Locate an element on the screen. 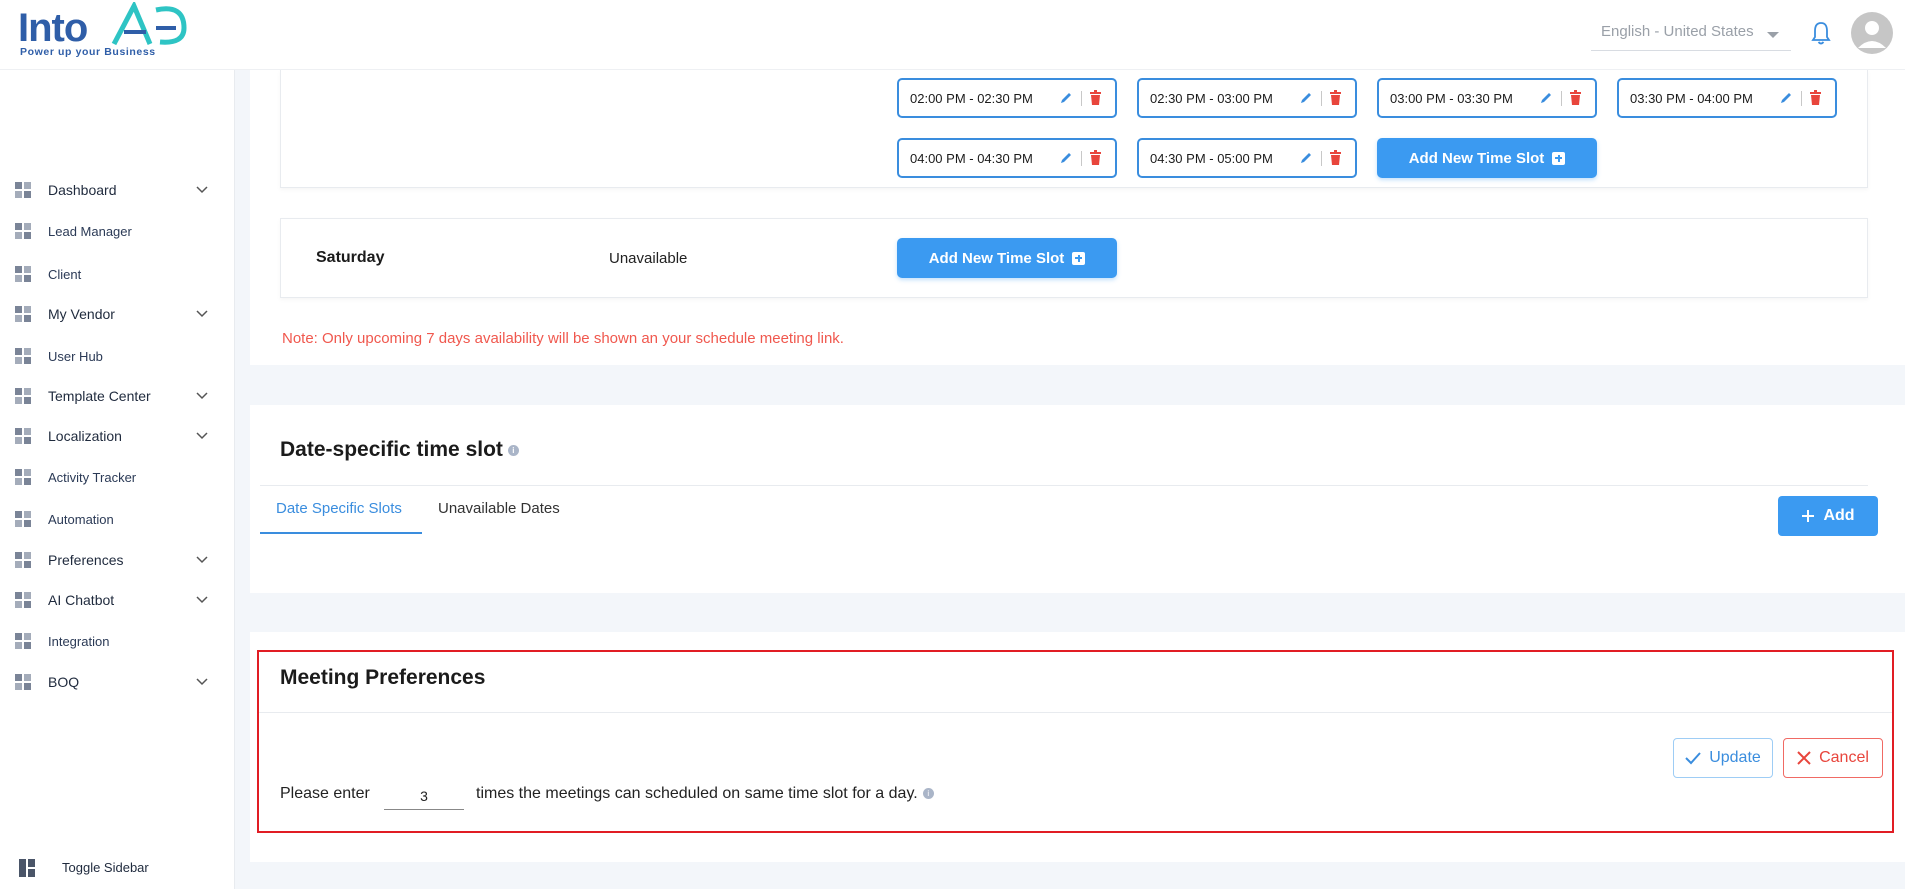 This screenshot has height=889, width=1905. time-slot: 02:00 PM - 02:30 PM is located at coordinates (1007, 98).